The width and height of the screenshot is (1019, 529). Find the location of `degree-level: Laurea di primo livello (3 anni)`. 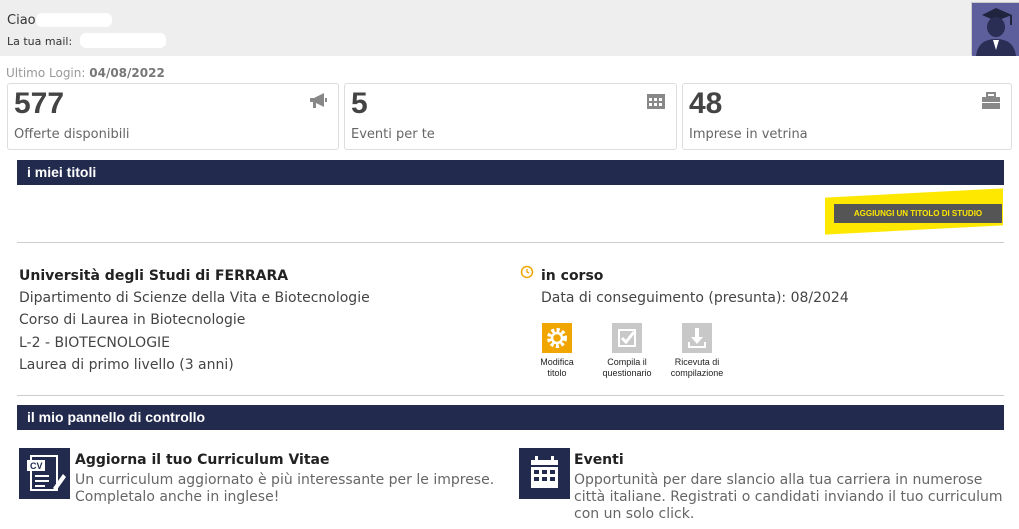

degree-level: Laurea di primo livello (3 anni) is located at coordinates (126, 365).